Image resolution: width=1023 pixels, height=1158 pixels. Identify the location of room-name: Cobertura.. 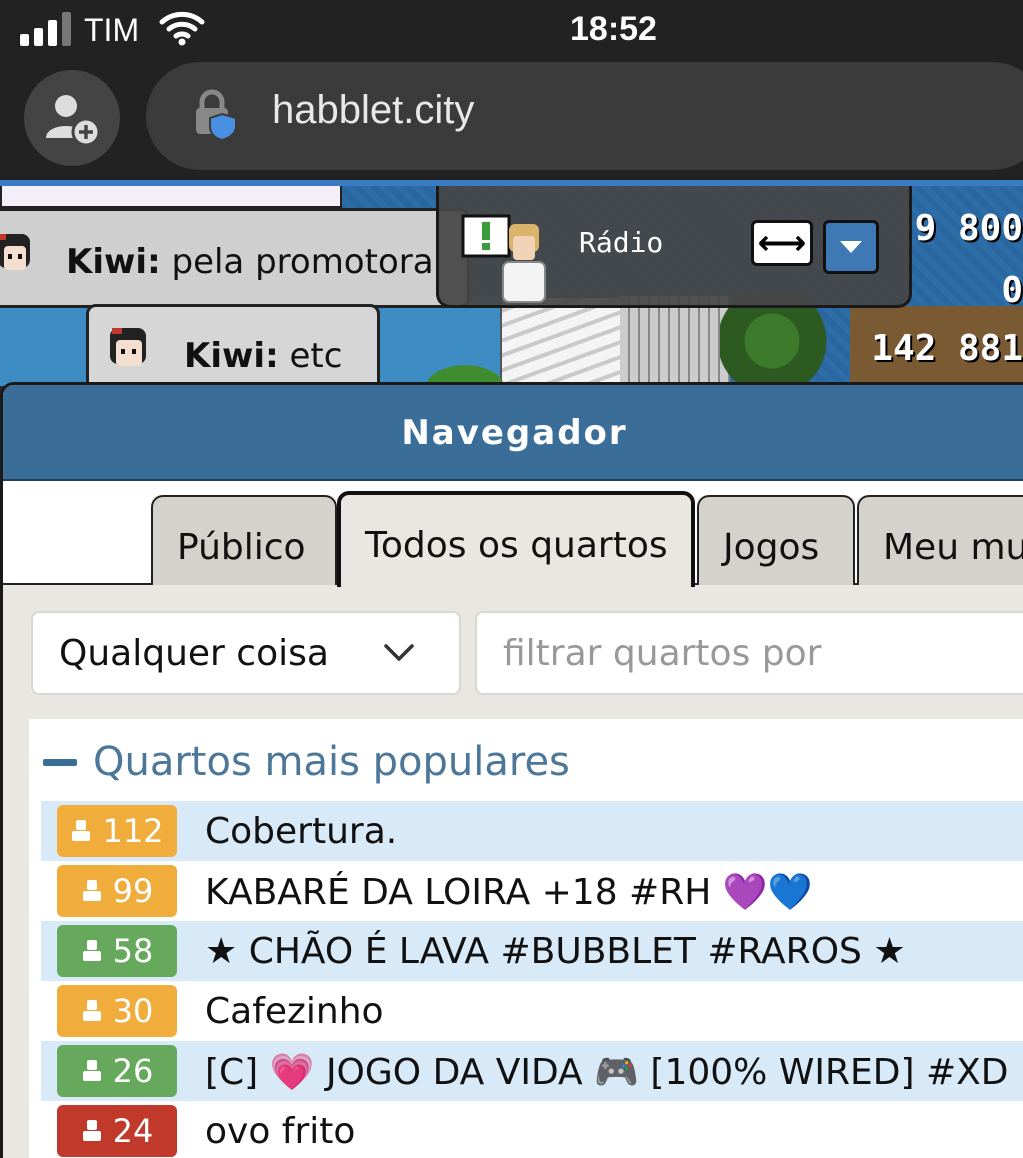
(301, 831).